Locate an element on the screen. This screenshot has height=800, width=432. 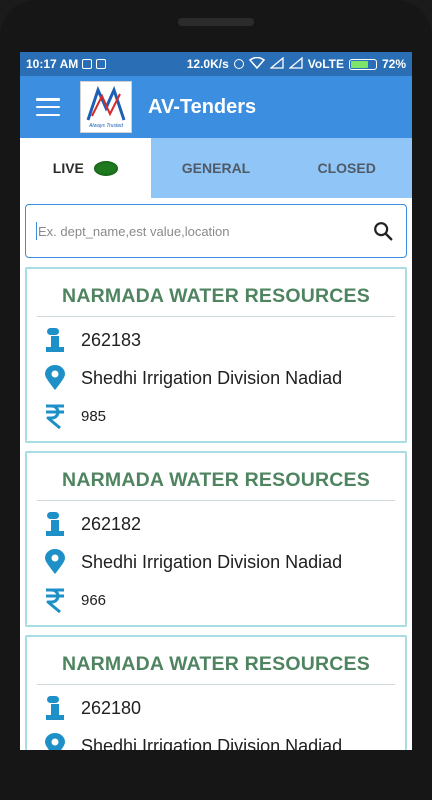
estimated-value: 966 is located at coordinates (94, 600).